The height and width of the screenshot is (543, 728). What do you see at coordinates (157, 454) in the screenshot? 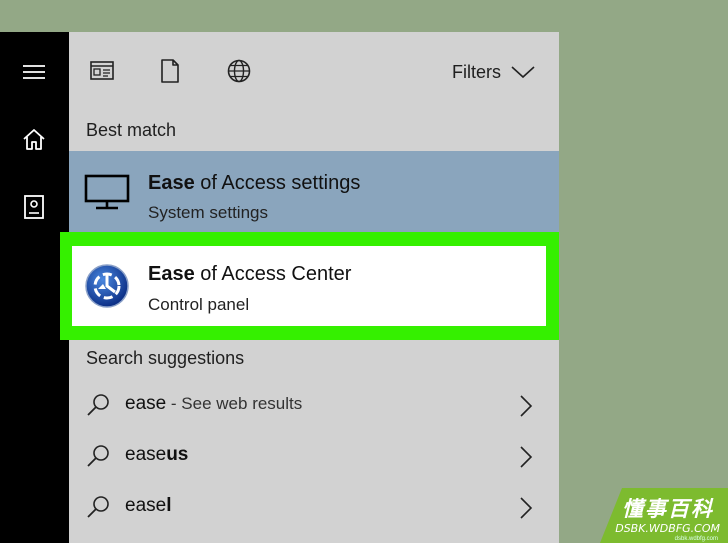
I see `suggestion-text: easeus` at bounding box center [157, 454].